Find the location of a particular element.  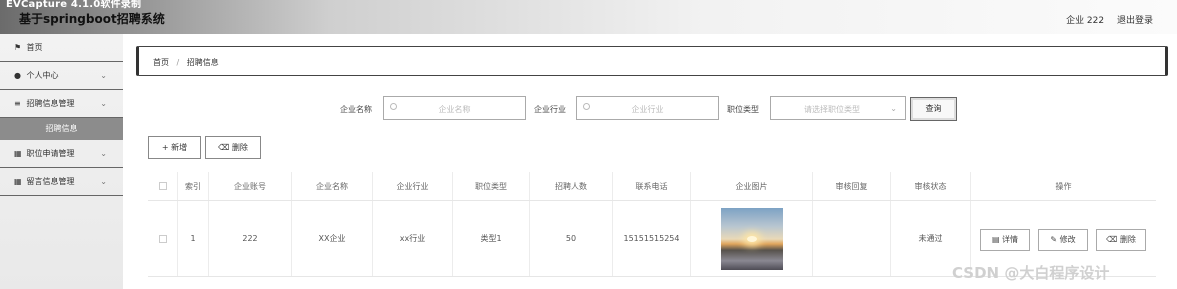

user-icon: ● is located at coordinates (17, 75).